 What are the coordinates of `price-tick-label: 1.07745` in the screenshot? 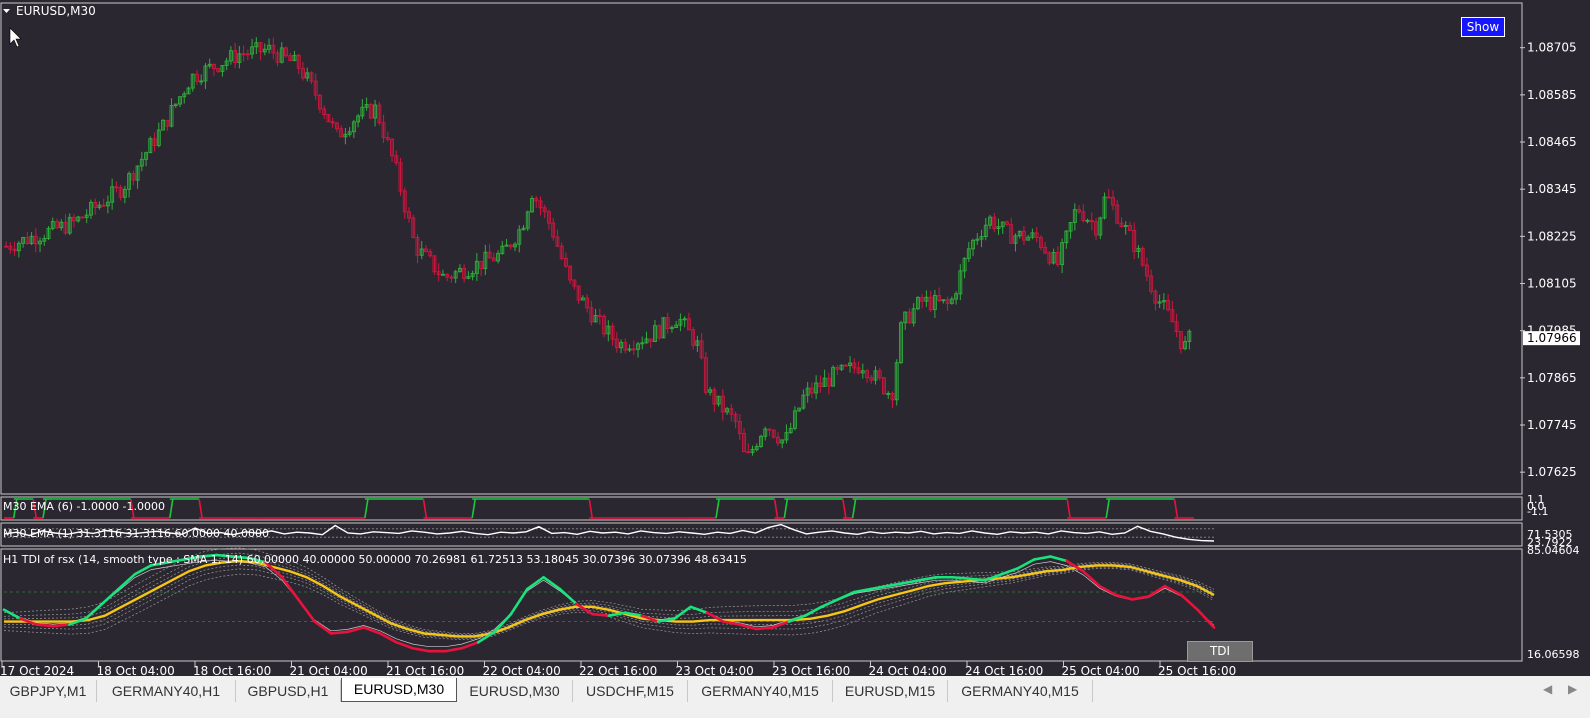 It's located at (1552, 425).